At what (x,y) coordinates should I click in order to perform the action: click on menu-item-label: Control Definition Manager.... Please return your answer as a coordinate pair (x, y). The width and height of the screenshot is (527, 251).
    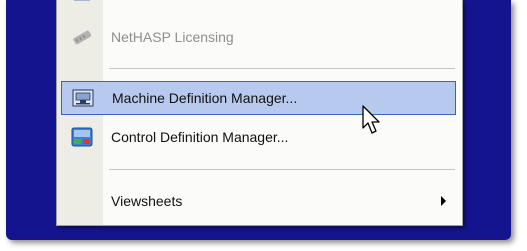
    Looking at the image, I should click on (200, 137).